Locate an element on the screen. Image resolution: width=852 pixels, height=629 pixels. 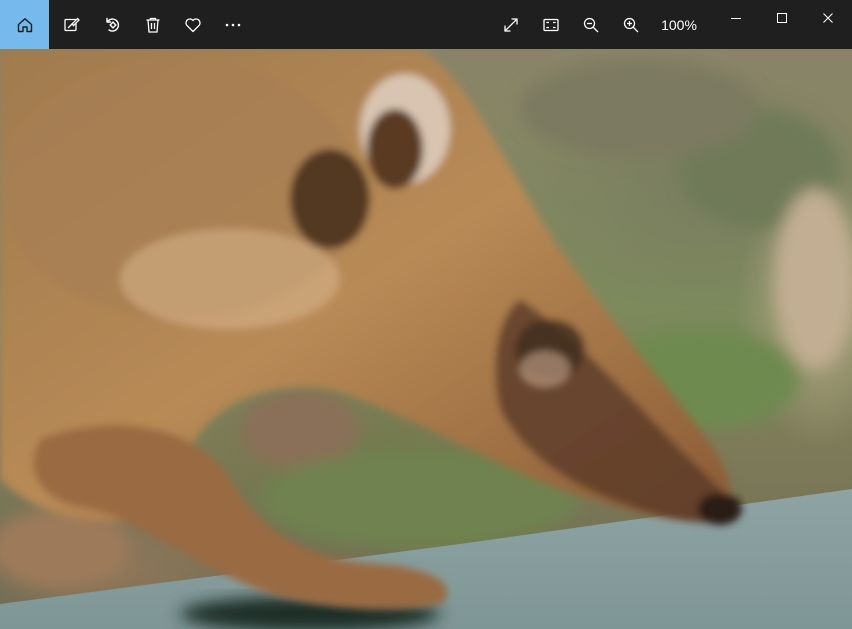
rotate-icon is located at coordinates (113, 24).